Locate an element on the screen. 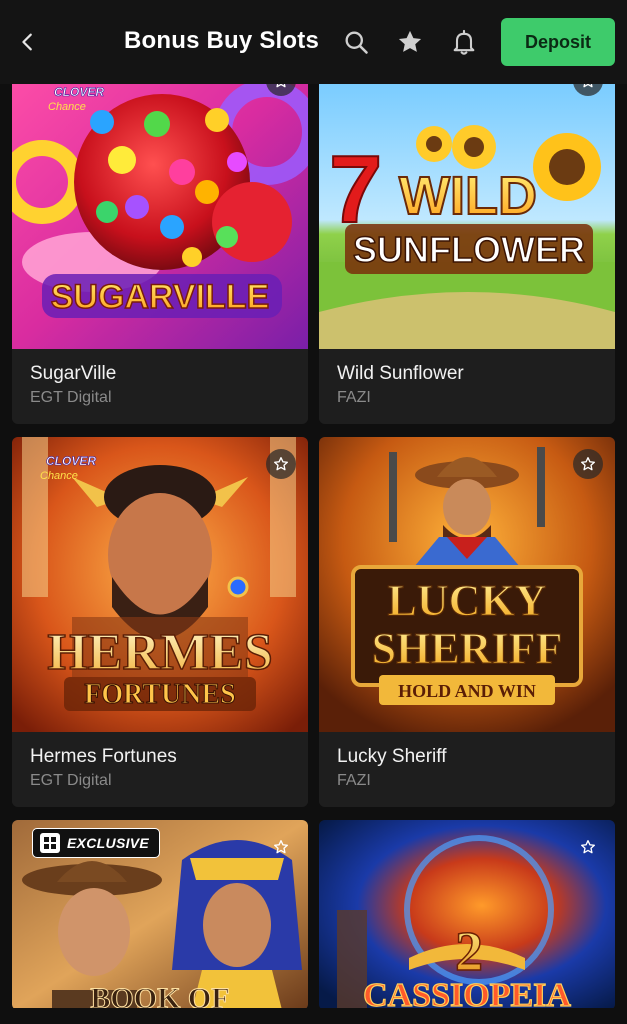 The height and width of the screenshot is (1024, 627). wild-sunflower-artwork: 7 WILD SUNFLOWER is located at coordinates (467, 205).